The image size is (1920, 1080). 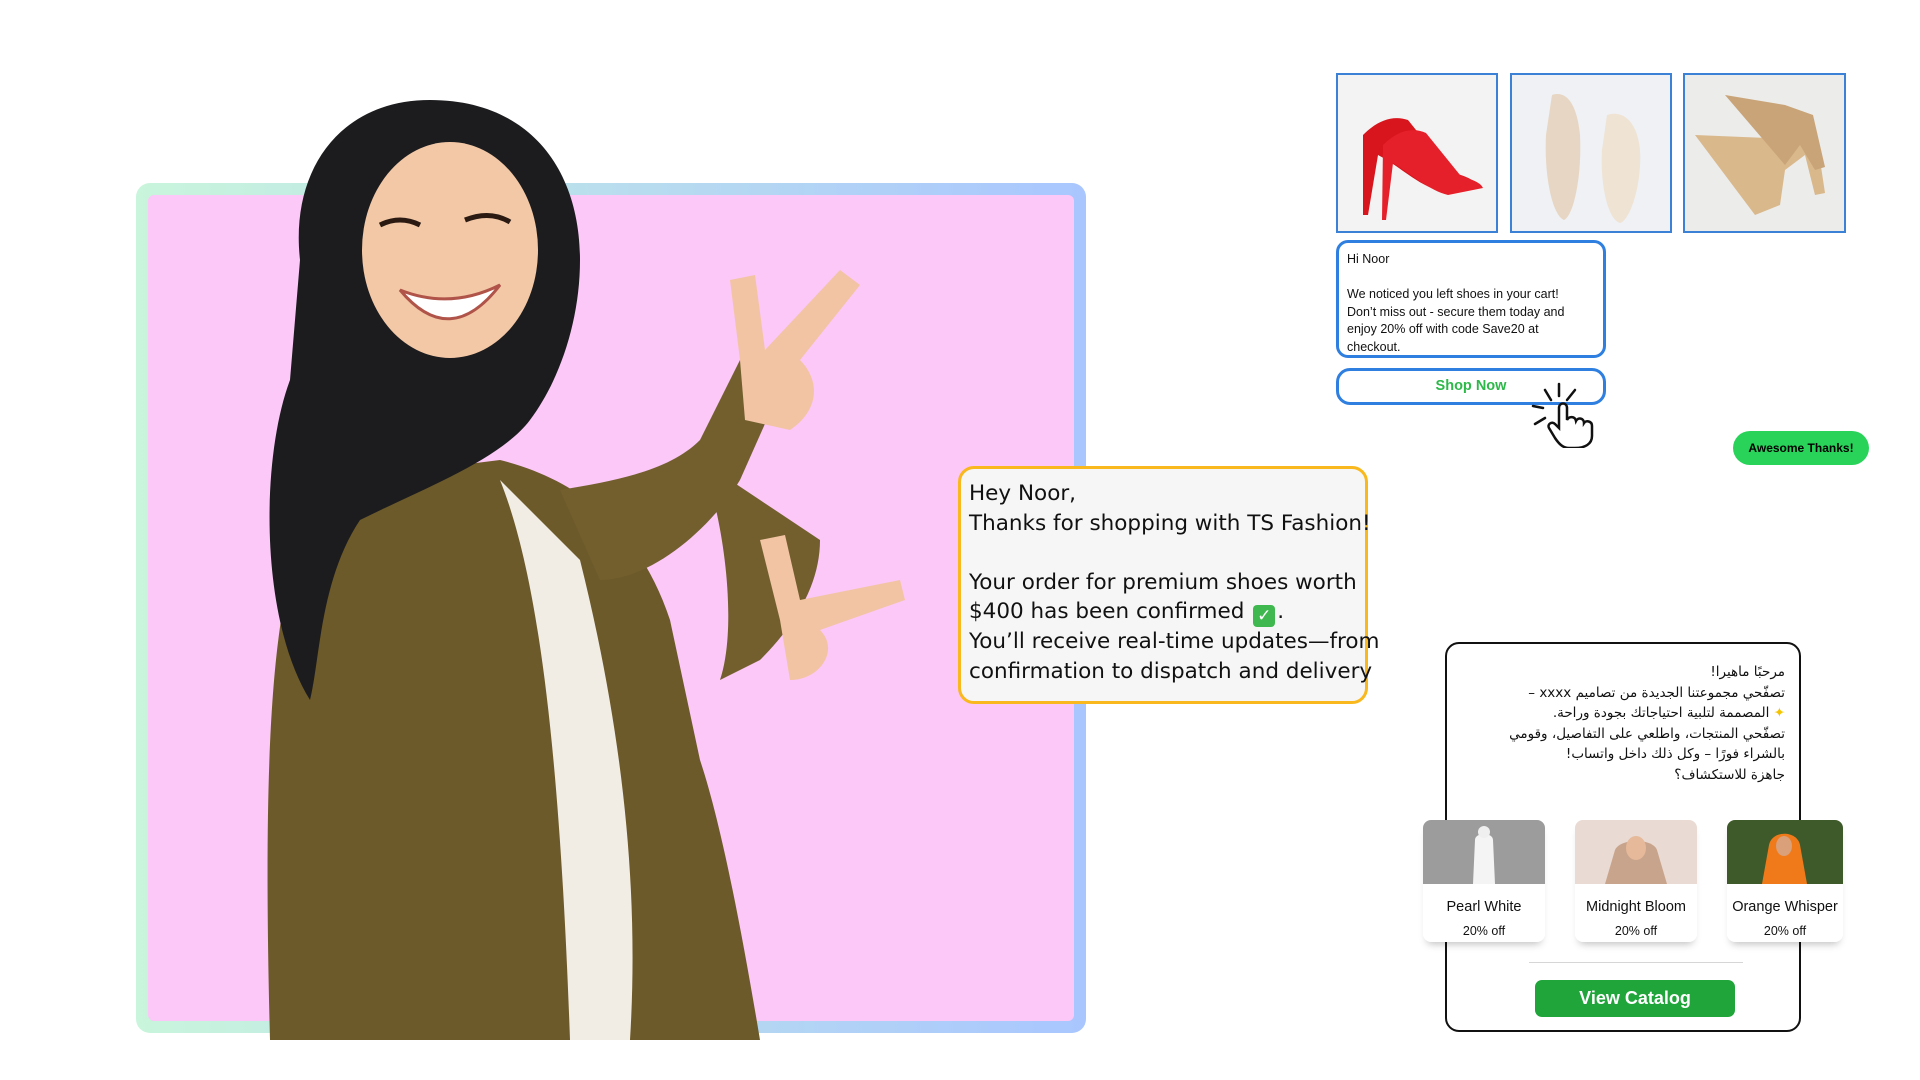 I want to click on red-heels-image, so click(x=1417, y=153).